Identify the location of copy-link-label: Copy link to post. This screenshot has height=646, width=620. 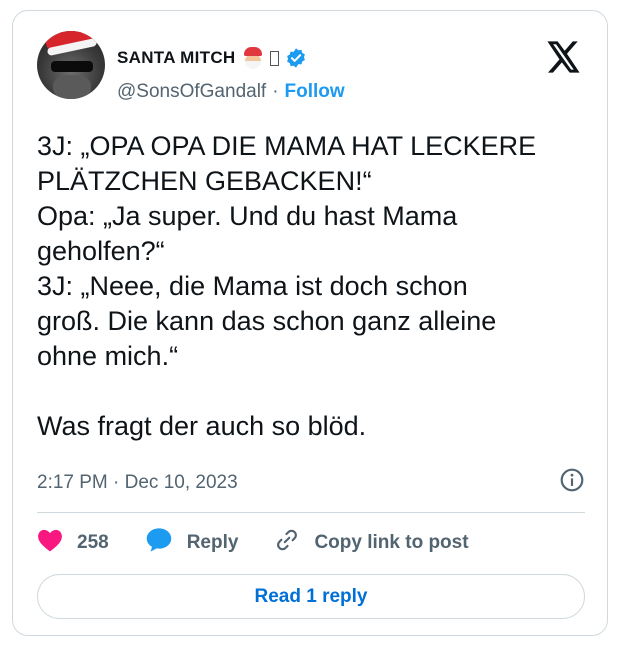
(391, 542).